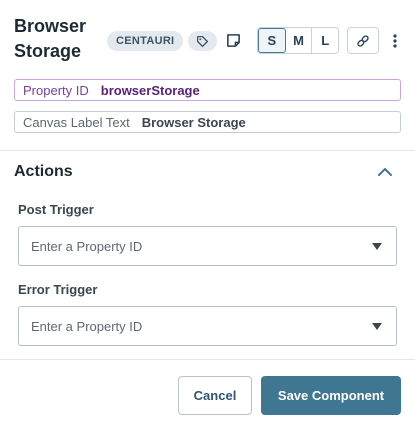 This screenshot has height=424, width=415. I want to click on more-vertical-icon, so click(395, 40).